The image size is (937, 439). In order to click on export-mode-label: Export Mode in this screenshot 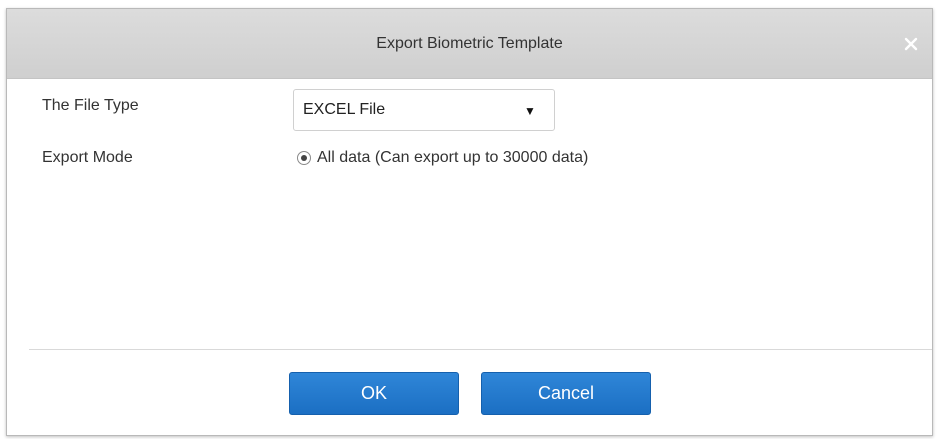, I will do `click(87, 157)`.